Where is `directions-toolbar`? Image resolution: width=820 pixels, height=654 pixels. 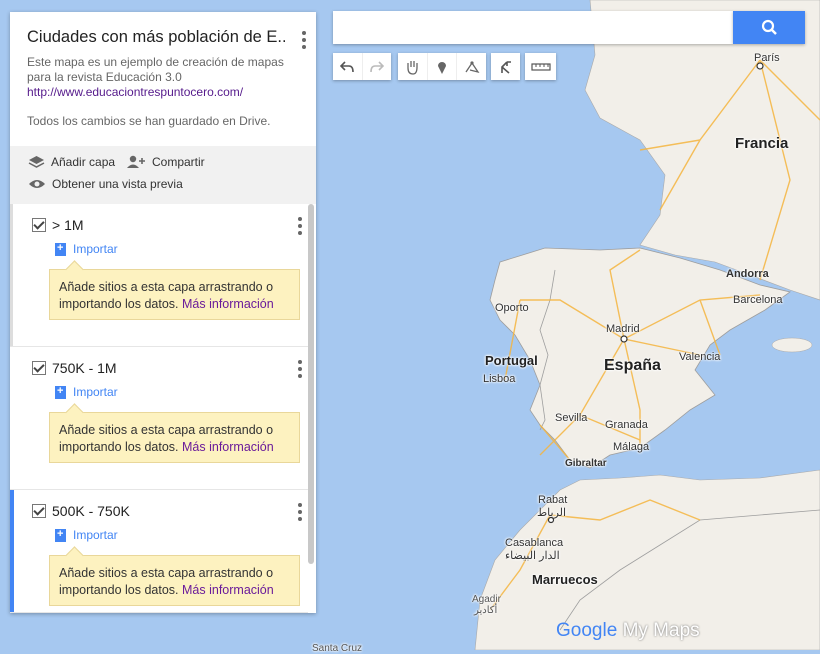 directions-toolbar is located at coordinates (505, 66).